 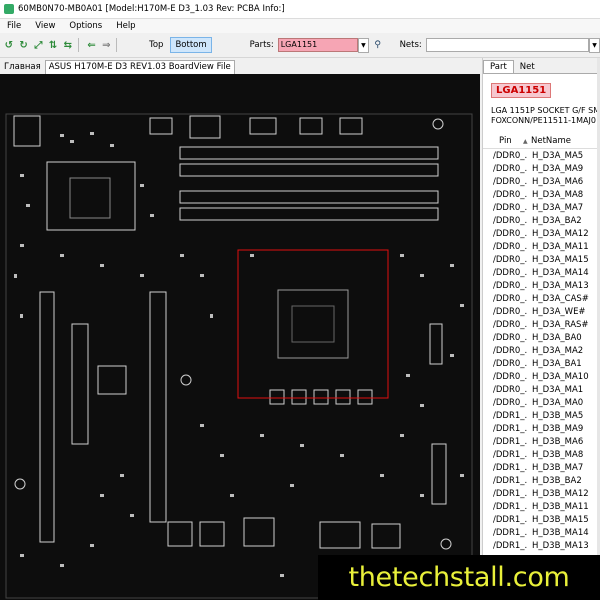 What do you see at coordinates (541, 298) in the screenshot?
I see `table-row: /DDR0_... H_D3A_CAS#` at bounding box center [541, 298].